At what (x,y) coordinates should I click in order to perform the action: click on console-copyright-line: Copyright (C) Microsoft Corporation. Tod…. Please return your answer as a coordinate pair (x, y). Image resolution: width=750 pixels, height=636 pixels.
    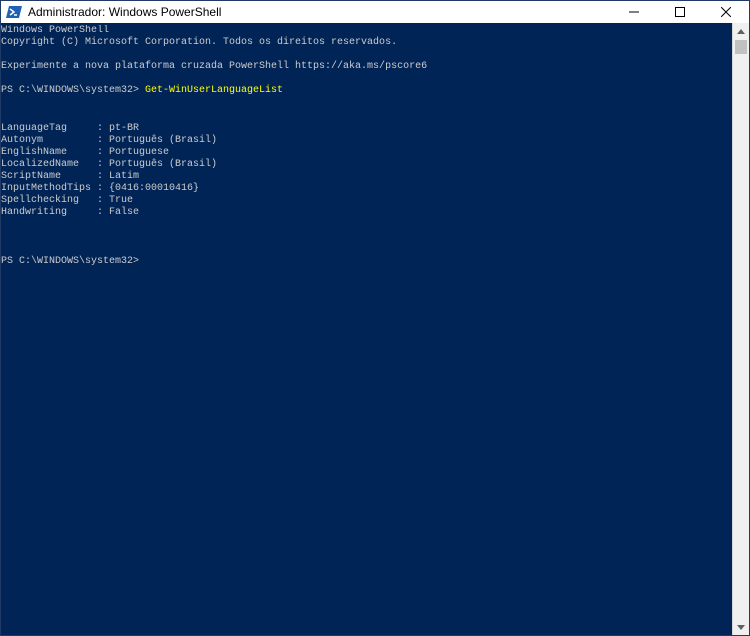
    Looking at the image, I should click on (199, 42).